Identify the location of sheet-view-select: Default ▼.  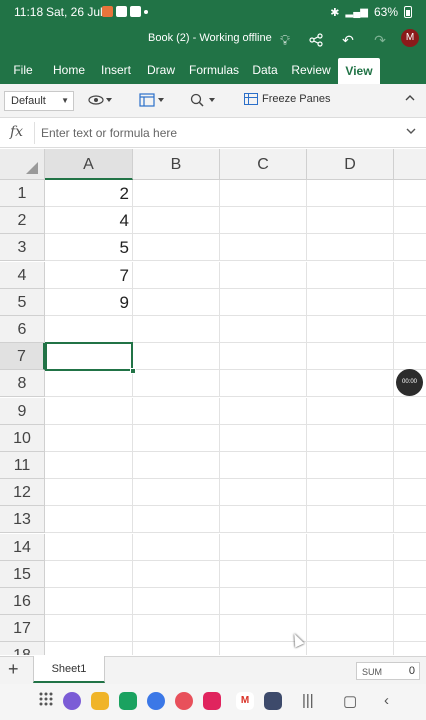
(39, 101).